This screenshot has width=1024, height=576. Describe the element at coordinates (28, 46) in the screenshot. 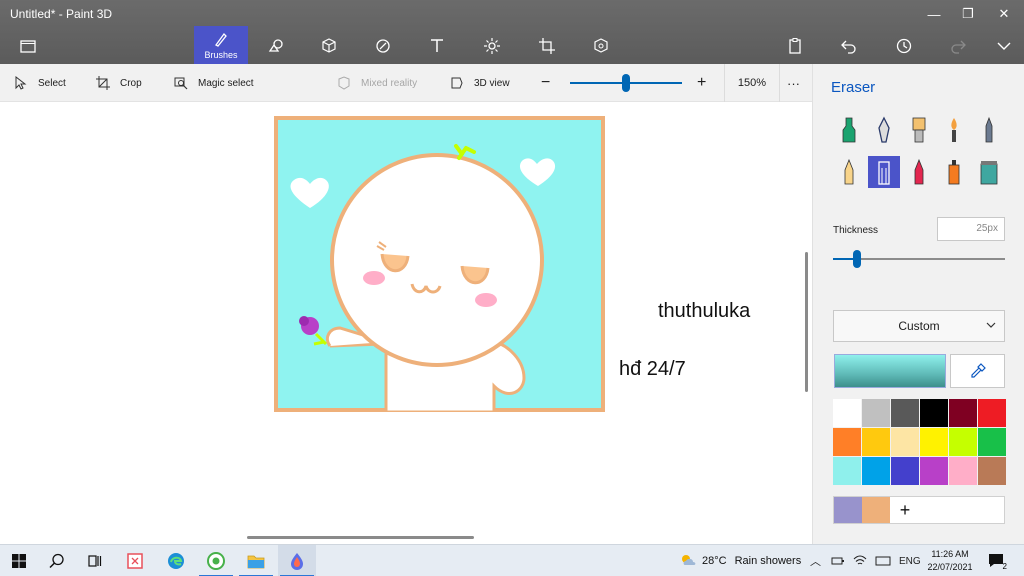

I see `menu-folder-icon` at that location.